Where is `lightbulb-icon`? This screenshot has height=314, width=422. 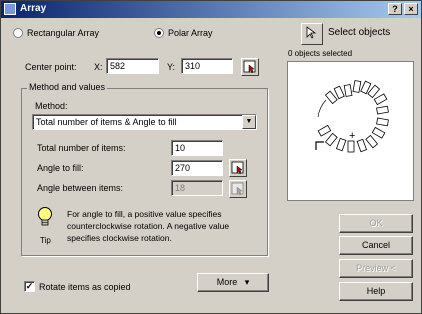 lightbulb-icon is located at coordinates (45, 216).